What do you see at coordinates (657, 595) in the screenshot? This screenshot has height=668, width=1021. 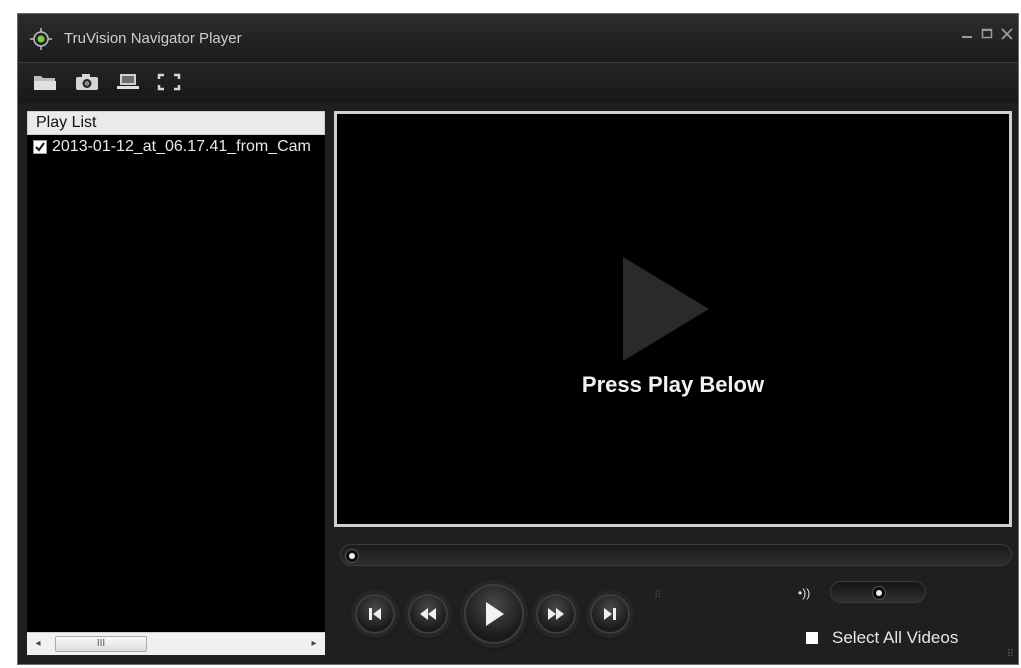 I see `resize-grip-icon: ⠿` at bounding box center [657, 595].